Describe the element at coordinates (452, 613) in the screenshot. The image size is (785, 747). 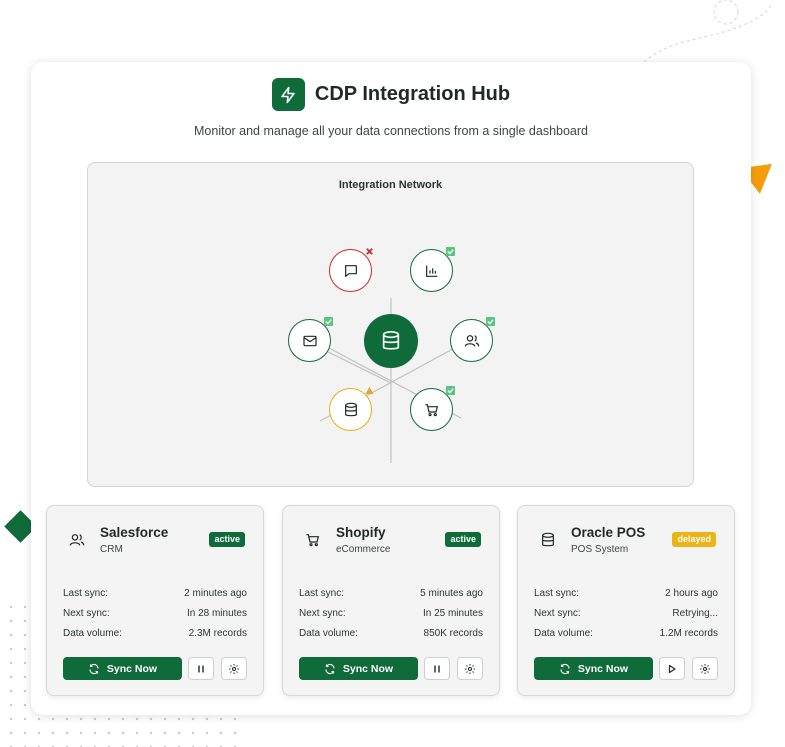
I see `next-sync-value: In 25 minutes` at that location.